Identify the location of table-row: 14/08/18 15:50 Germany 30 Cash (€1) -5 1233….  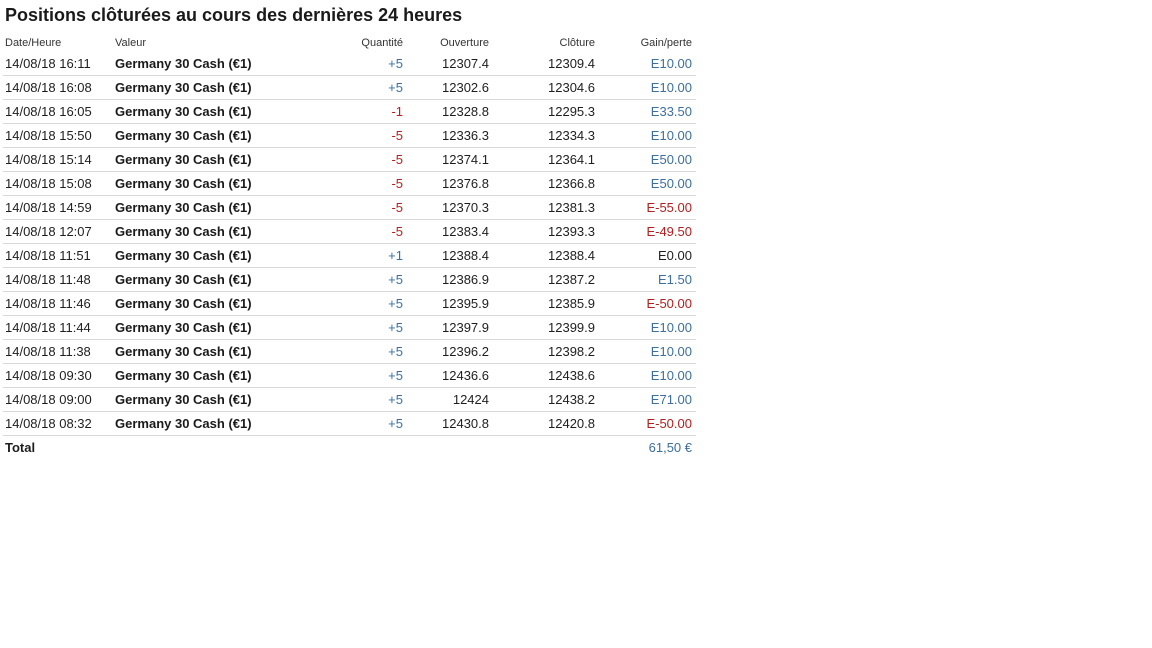
(349, 135).